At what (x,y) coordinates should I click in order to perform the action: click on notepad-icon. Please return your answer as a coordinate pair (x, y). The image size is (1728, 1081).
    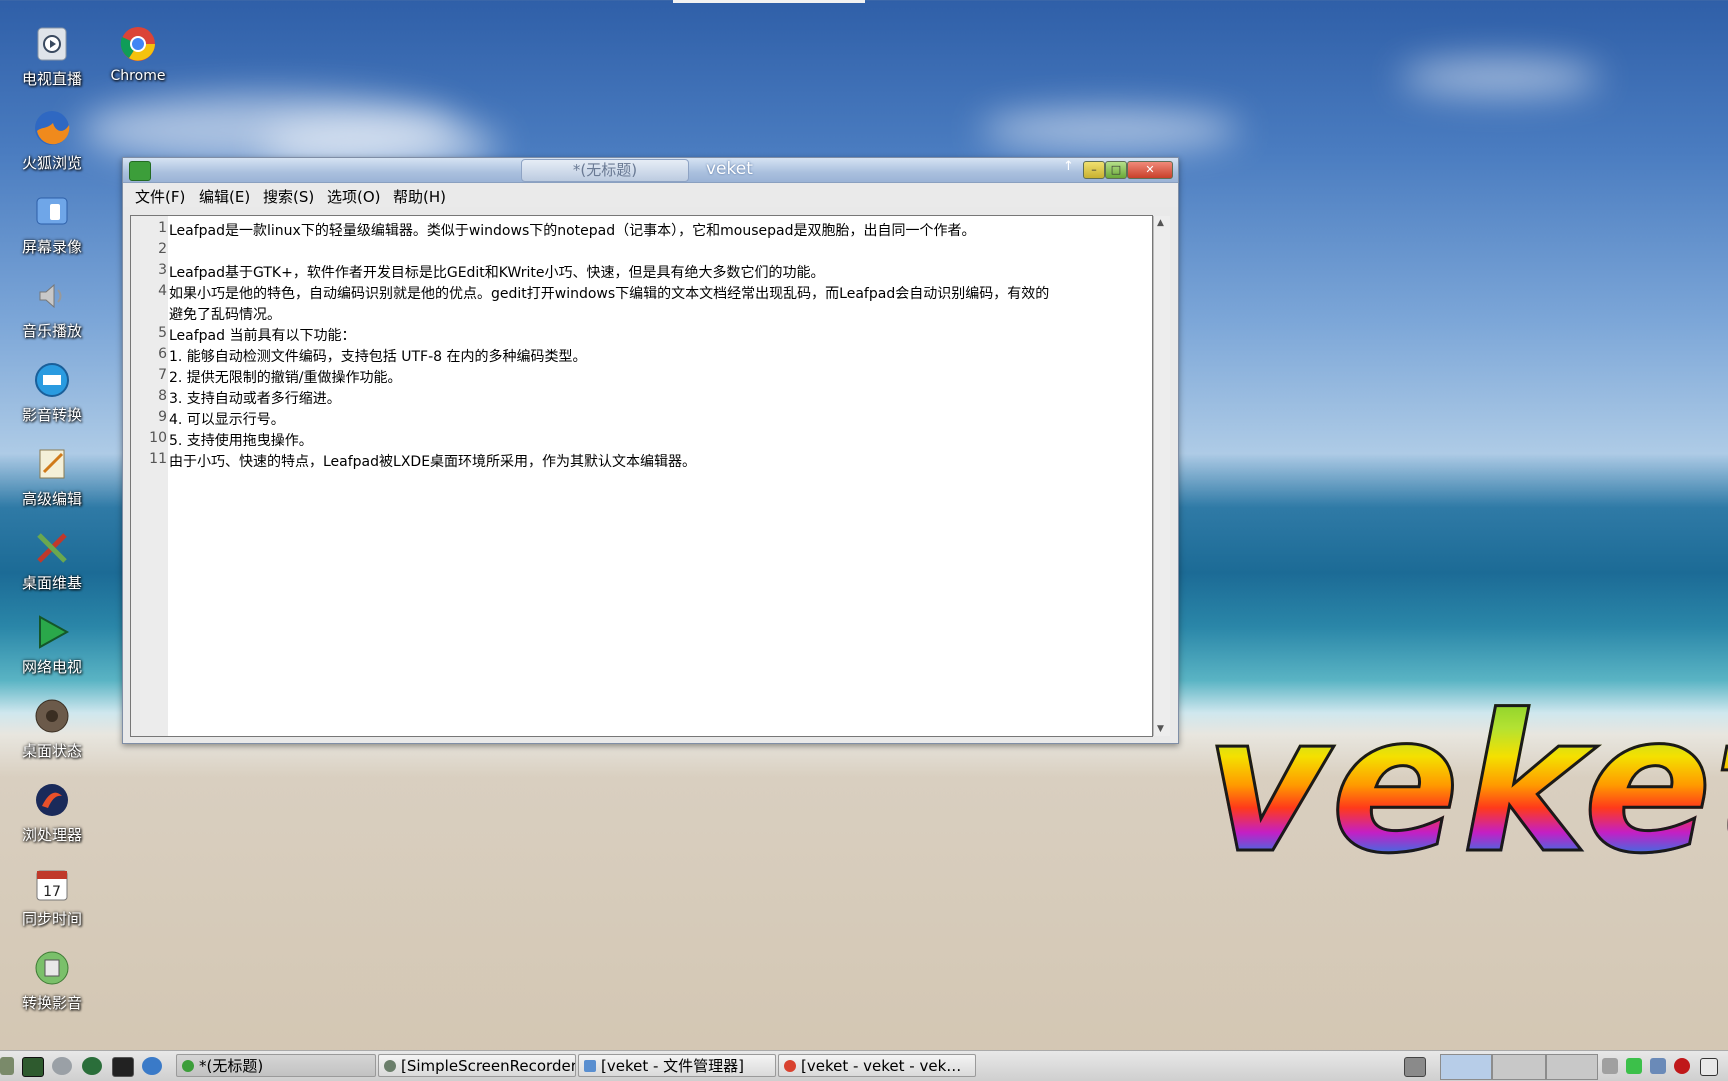
    Looking at the image, I should click on (52, 464).